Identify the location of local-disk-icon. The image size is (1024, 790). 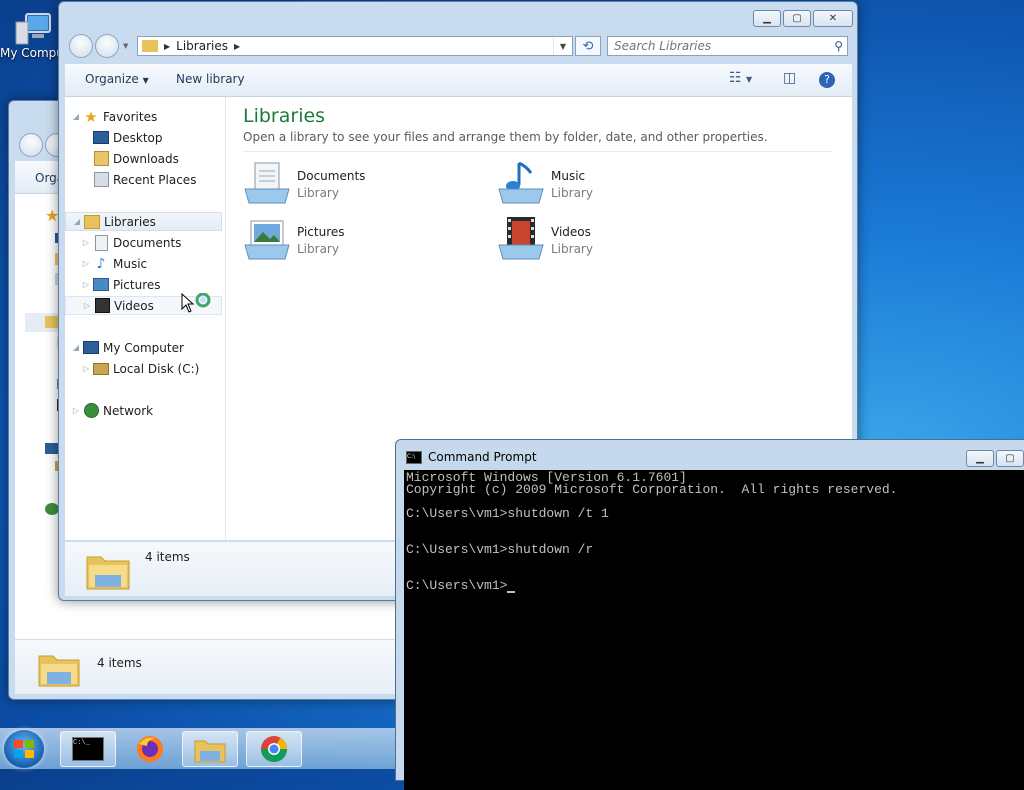
(101, 369).